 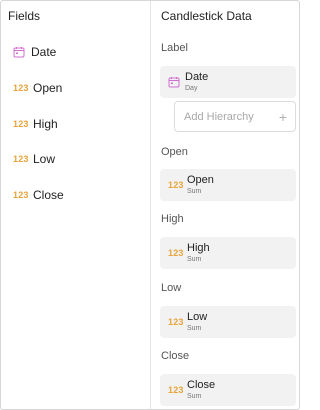 What do you see at coordinates (78, 52) in the screenshot?
I see `field-item-date: Date` at bounding box center [78, 52].